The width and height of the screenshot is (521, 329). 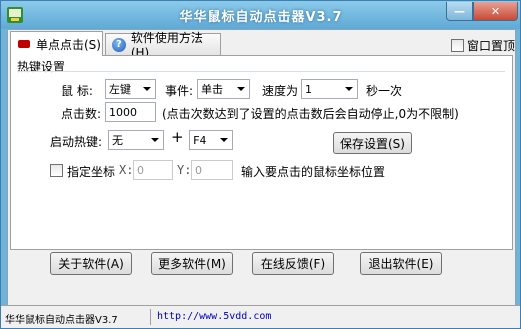 I want to click on status-website-link: http://www.5vdd.com, so click(x=214, y=316).